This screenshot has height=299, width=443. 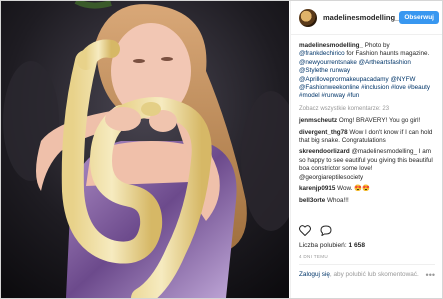 What do you see at coordinates (308, 17) in the screenshot?
I see `avatar` at bounding box center [308, 17].